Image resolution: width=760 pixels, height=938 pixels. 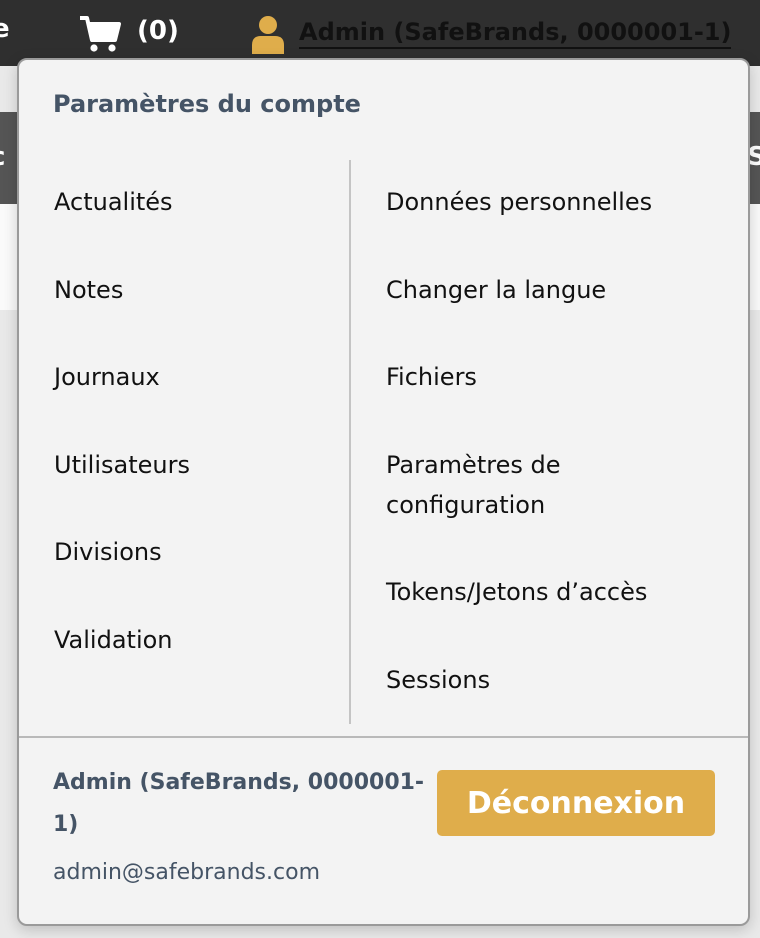 What do you see at coordinates (2, 157) in the screenshot?
I see `secondary-nav-fragment-left: c` at bounding box center [2, 157].